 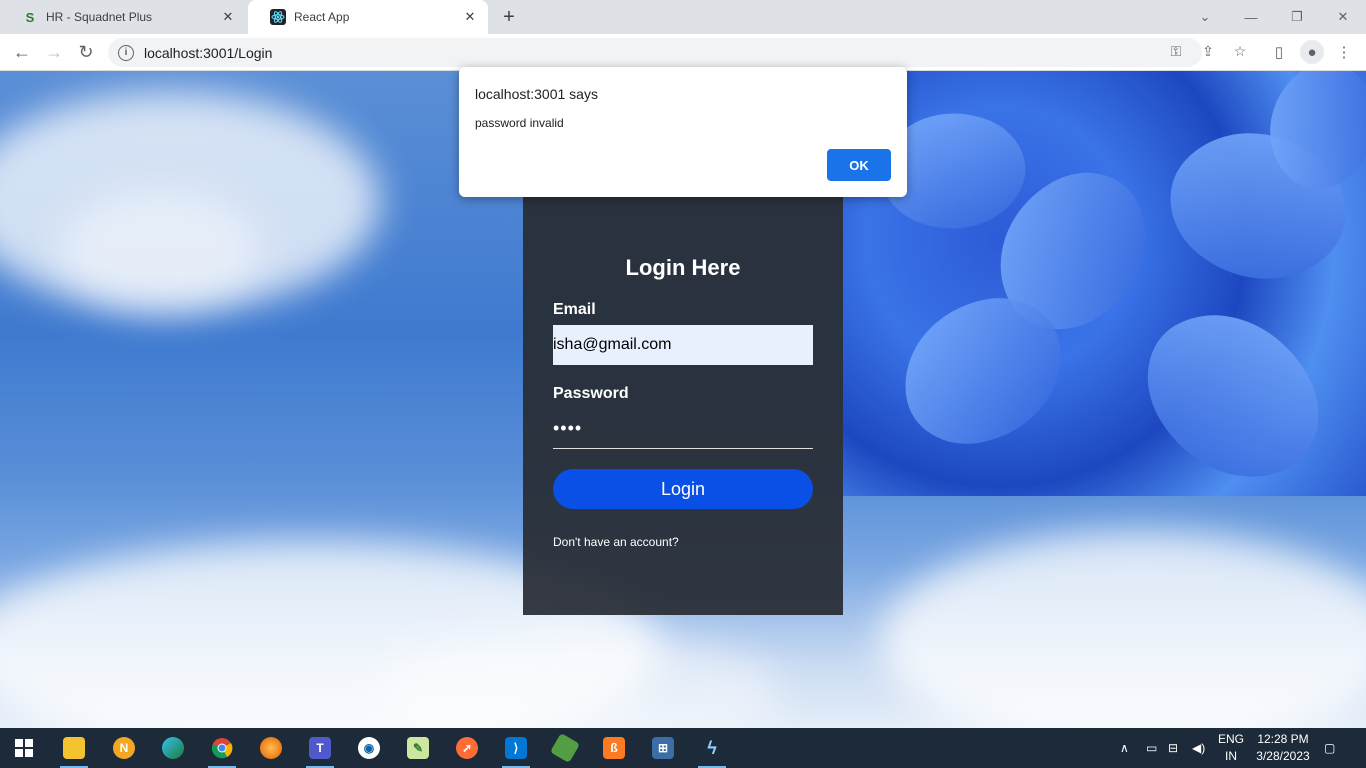 What do you see at coordinates (1176, 51) in the screenshot?
I see `key-icon: ⚿` at bounding box center [1176, 51].